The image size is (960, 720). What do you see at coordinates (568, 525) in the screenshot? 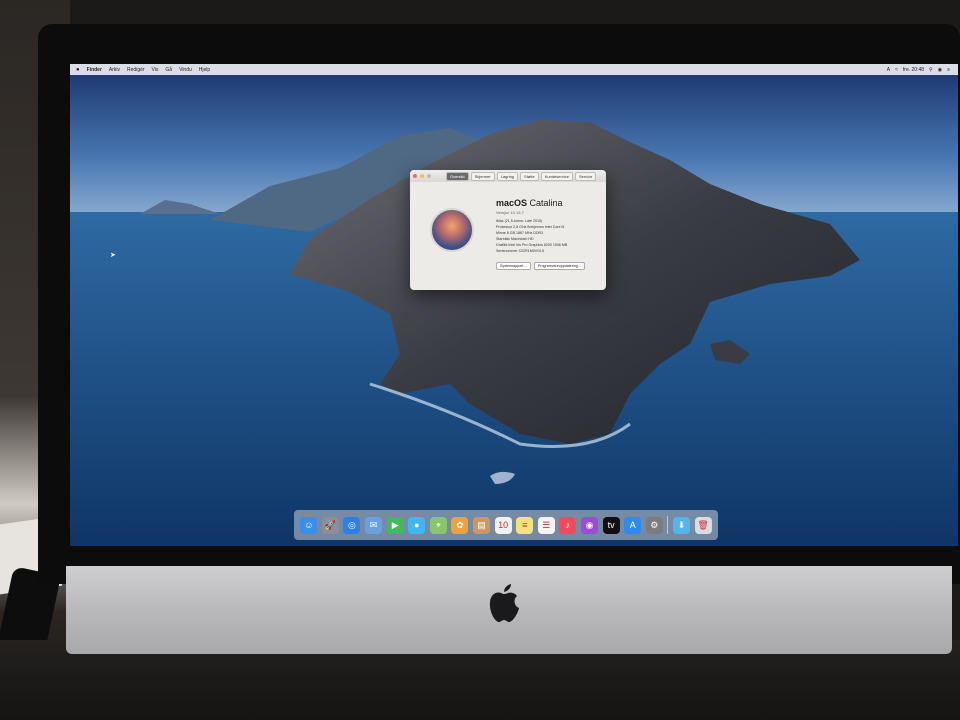
I see `music-icon: ♪` at bounding box center [568, 525].